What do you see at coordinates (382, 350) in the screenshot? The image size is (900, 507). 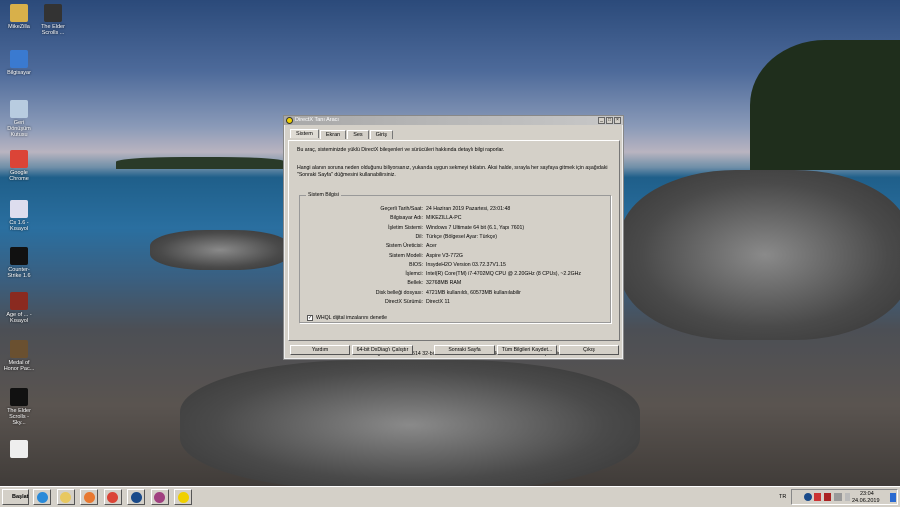 I see `run-64bit-button: 64-bit DxDiag'ı Çalıştır` at bounding box center [382, 350].